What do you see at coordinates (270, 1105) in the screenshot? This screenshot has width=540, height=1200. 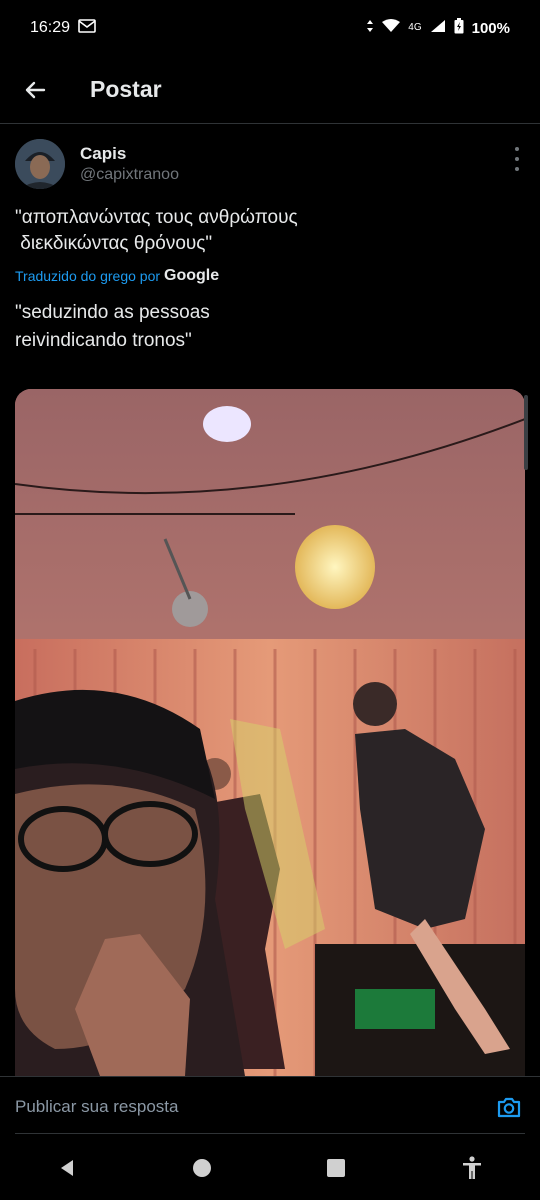 I see `reply-bar: Publicar sua resposta` at bounding box center [270, 1105].